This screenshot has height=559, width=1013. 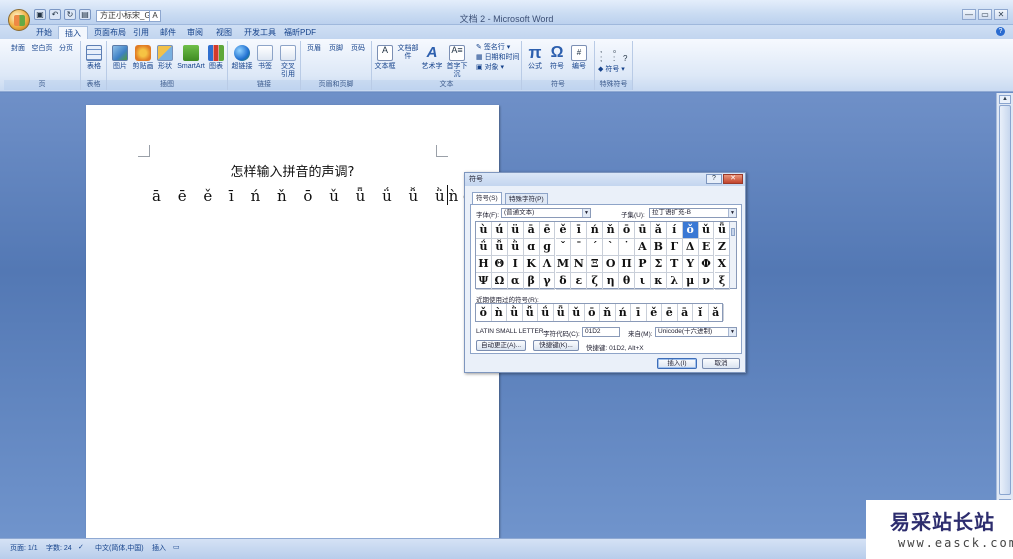 What do you see at coordinates (385, 58) in the screenshot?
I see `textbox-button: A 文本框` at bounding box center [385, 58].